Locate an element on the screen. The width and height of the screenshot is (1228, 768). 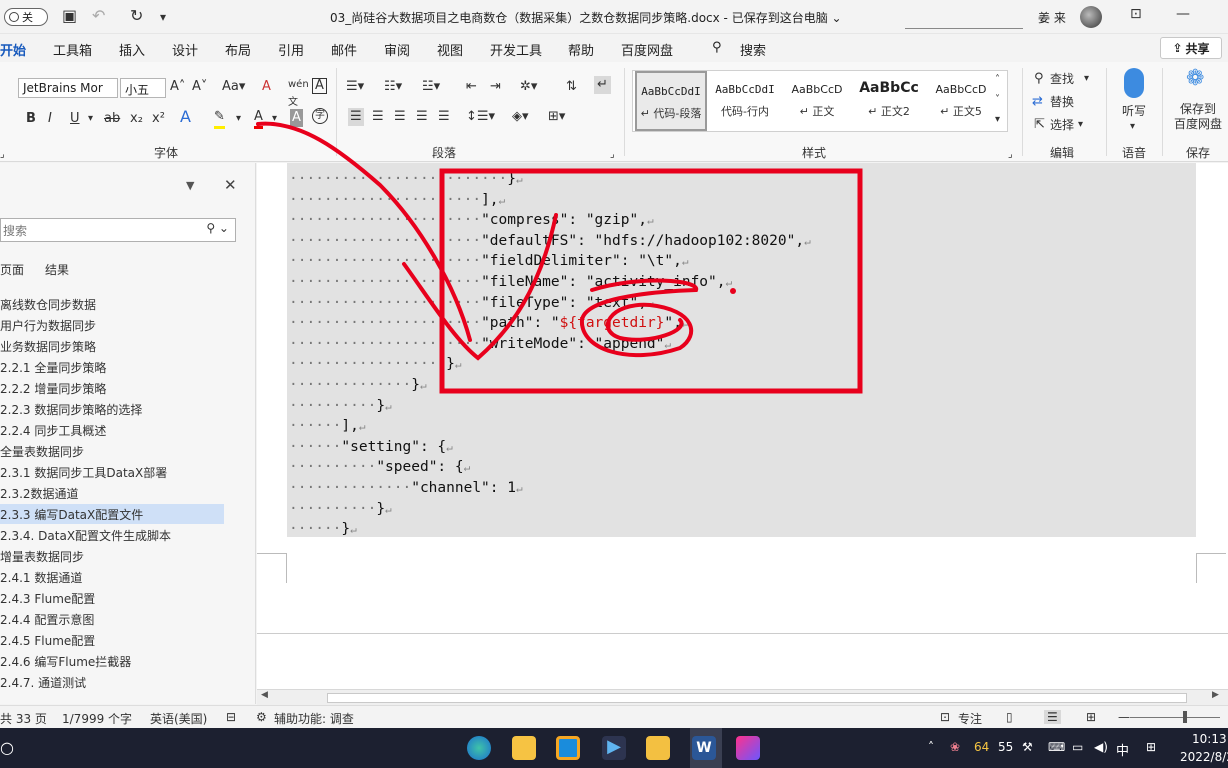
clear-format-icon: A is located at coordinates (266, 87).